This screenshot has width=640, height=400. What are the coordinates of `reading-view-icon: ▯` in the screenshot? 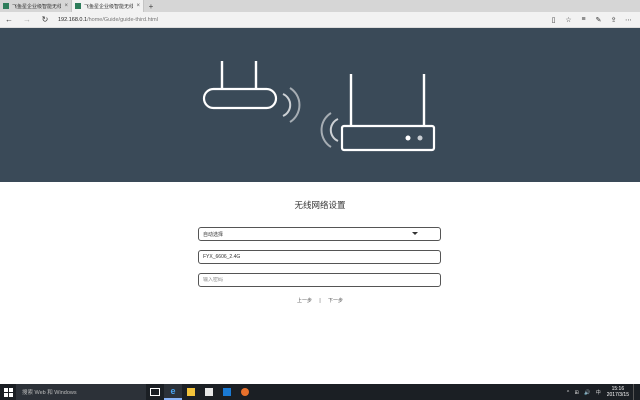 It's located at (553, 20).